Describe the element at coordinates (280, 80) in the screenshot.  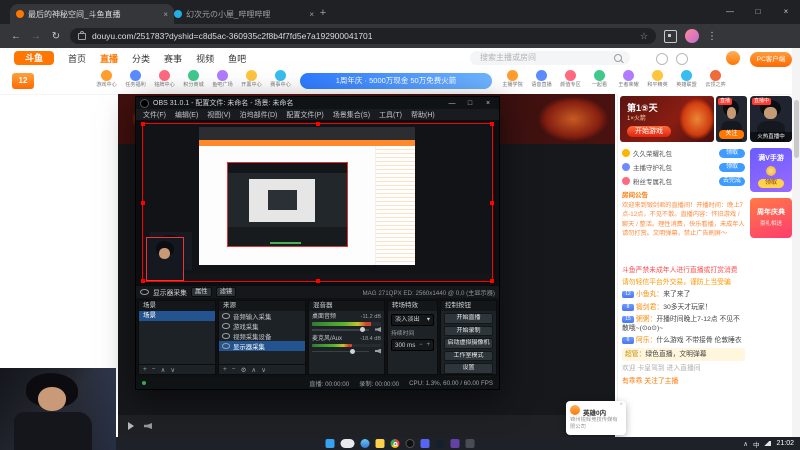
I see `quick-link: 赛事中心` at that location.